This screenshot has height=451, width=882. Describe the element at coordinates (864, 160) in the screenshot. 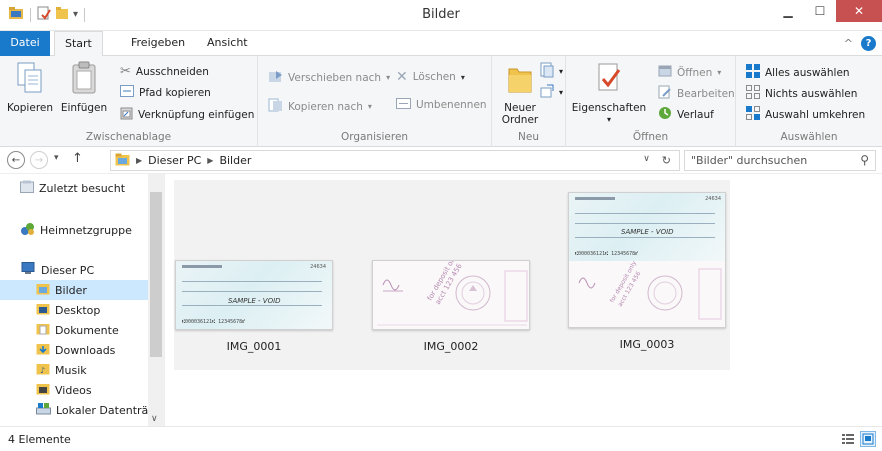

I see `search-icon: ⚲` at that location.